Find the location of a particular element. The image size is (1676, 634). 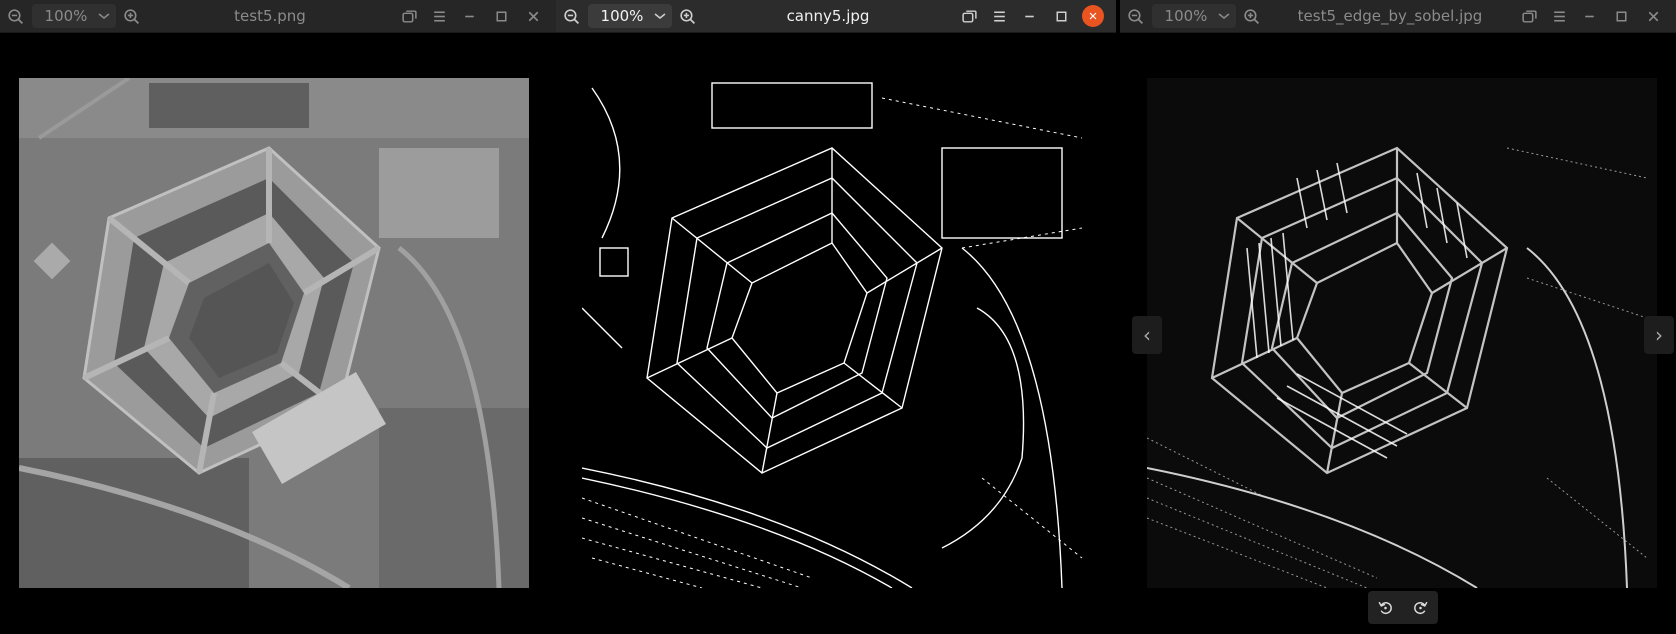

title-bar: 100% test5_edge_by_sobel.jpg is located at coordinates (1398, 16).